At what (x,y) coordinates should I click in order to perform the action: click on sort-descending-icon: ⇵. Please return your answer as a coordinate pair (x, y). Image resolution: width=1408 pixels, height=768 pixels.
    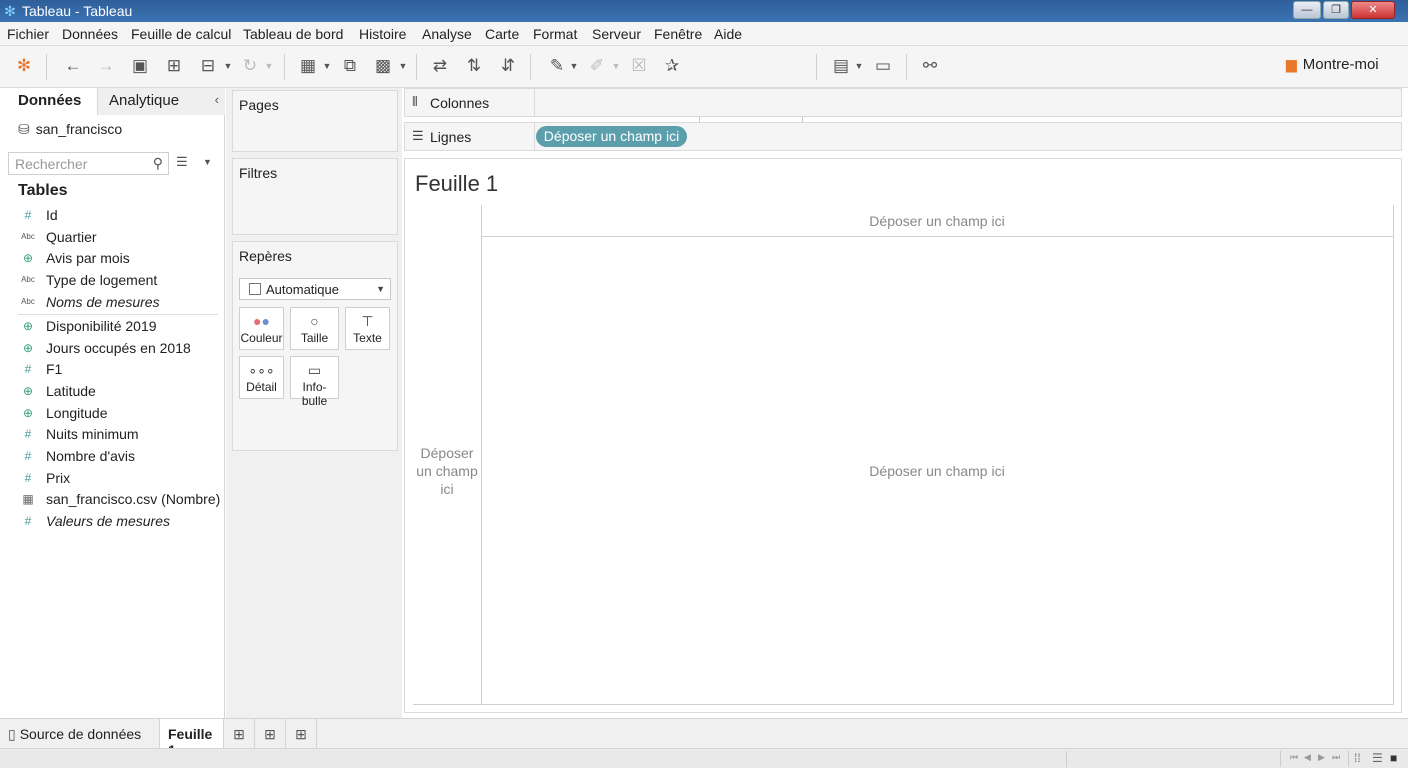
    Looking at the image, I should click on (508, 66).